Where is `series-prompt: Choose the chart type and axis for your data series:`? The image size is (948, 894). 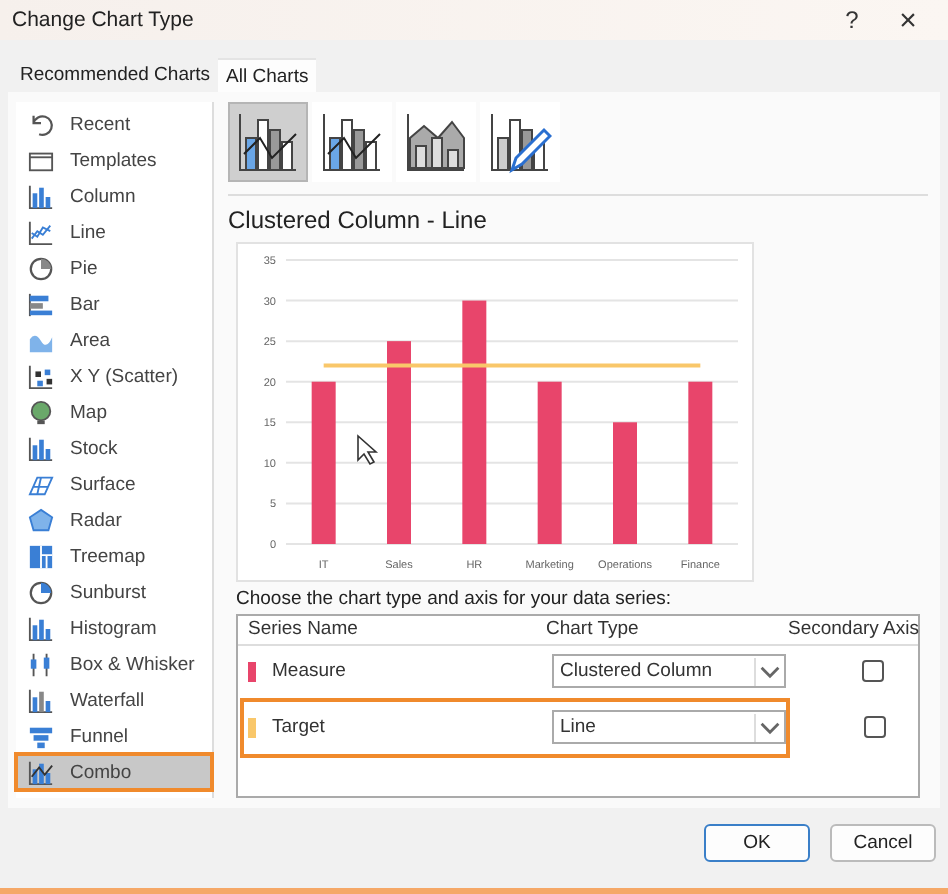
series-prompt: Choose the chart type and axis for your data series: is located at coordinates (455, 598).